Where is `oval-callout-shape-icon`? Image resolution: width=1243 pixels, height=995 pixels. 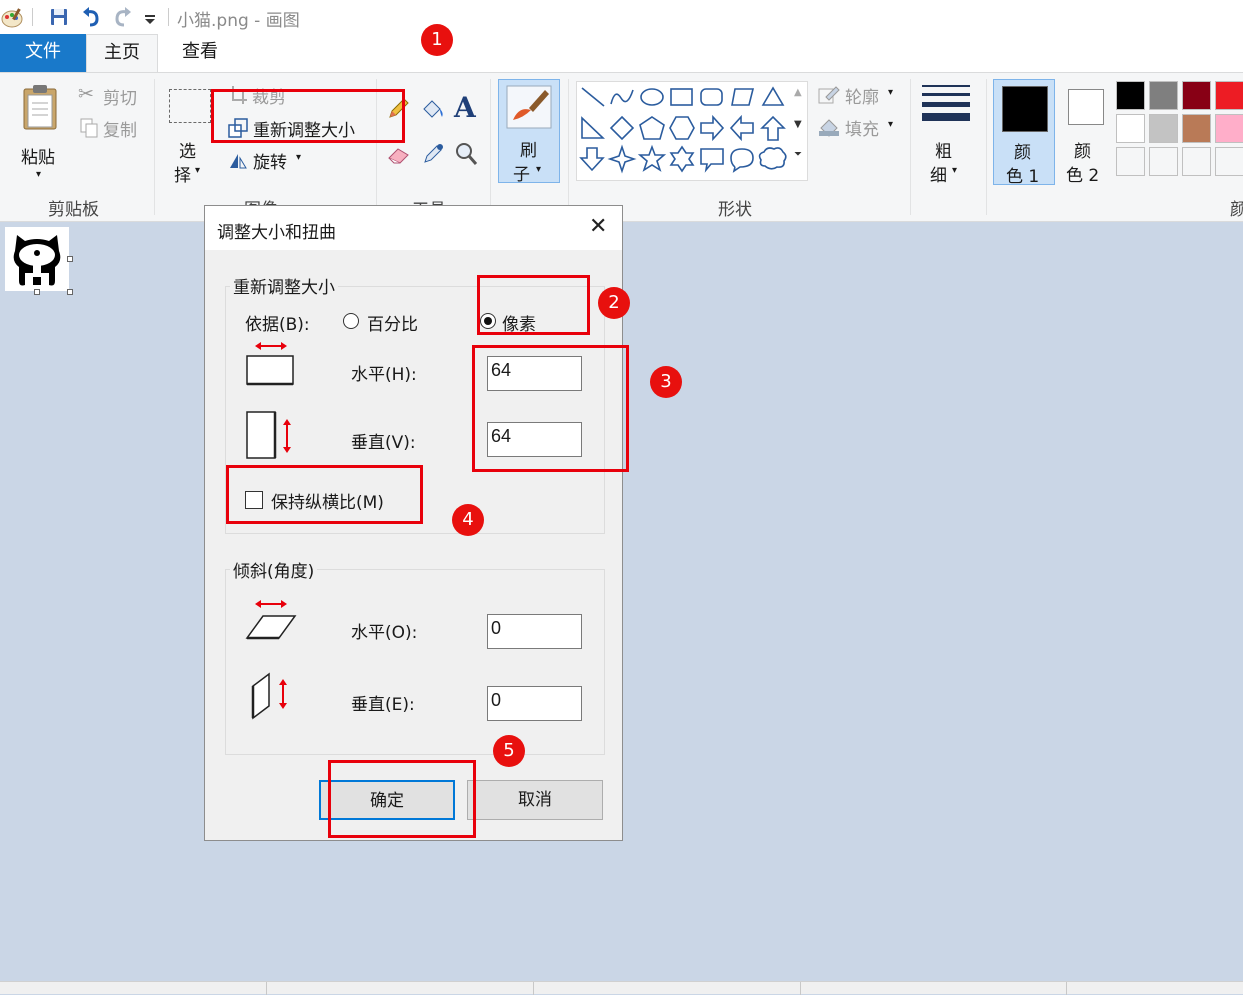 oval-callout-shape-icon is located at coordinates (742, 160).